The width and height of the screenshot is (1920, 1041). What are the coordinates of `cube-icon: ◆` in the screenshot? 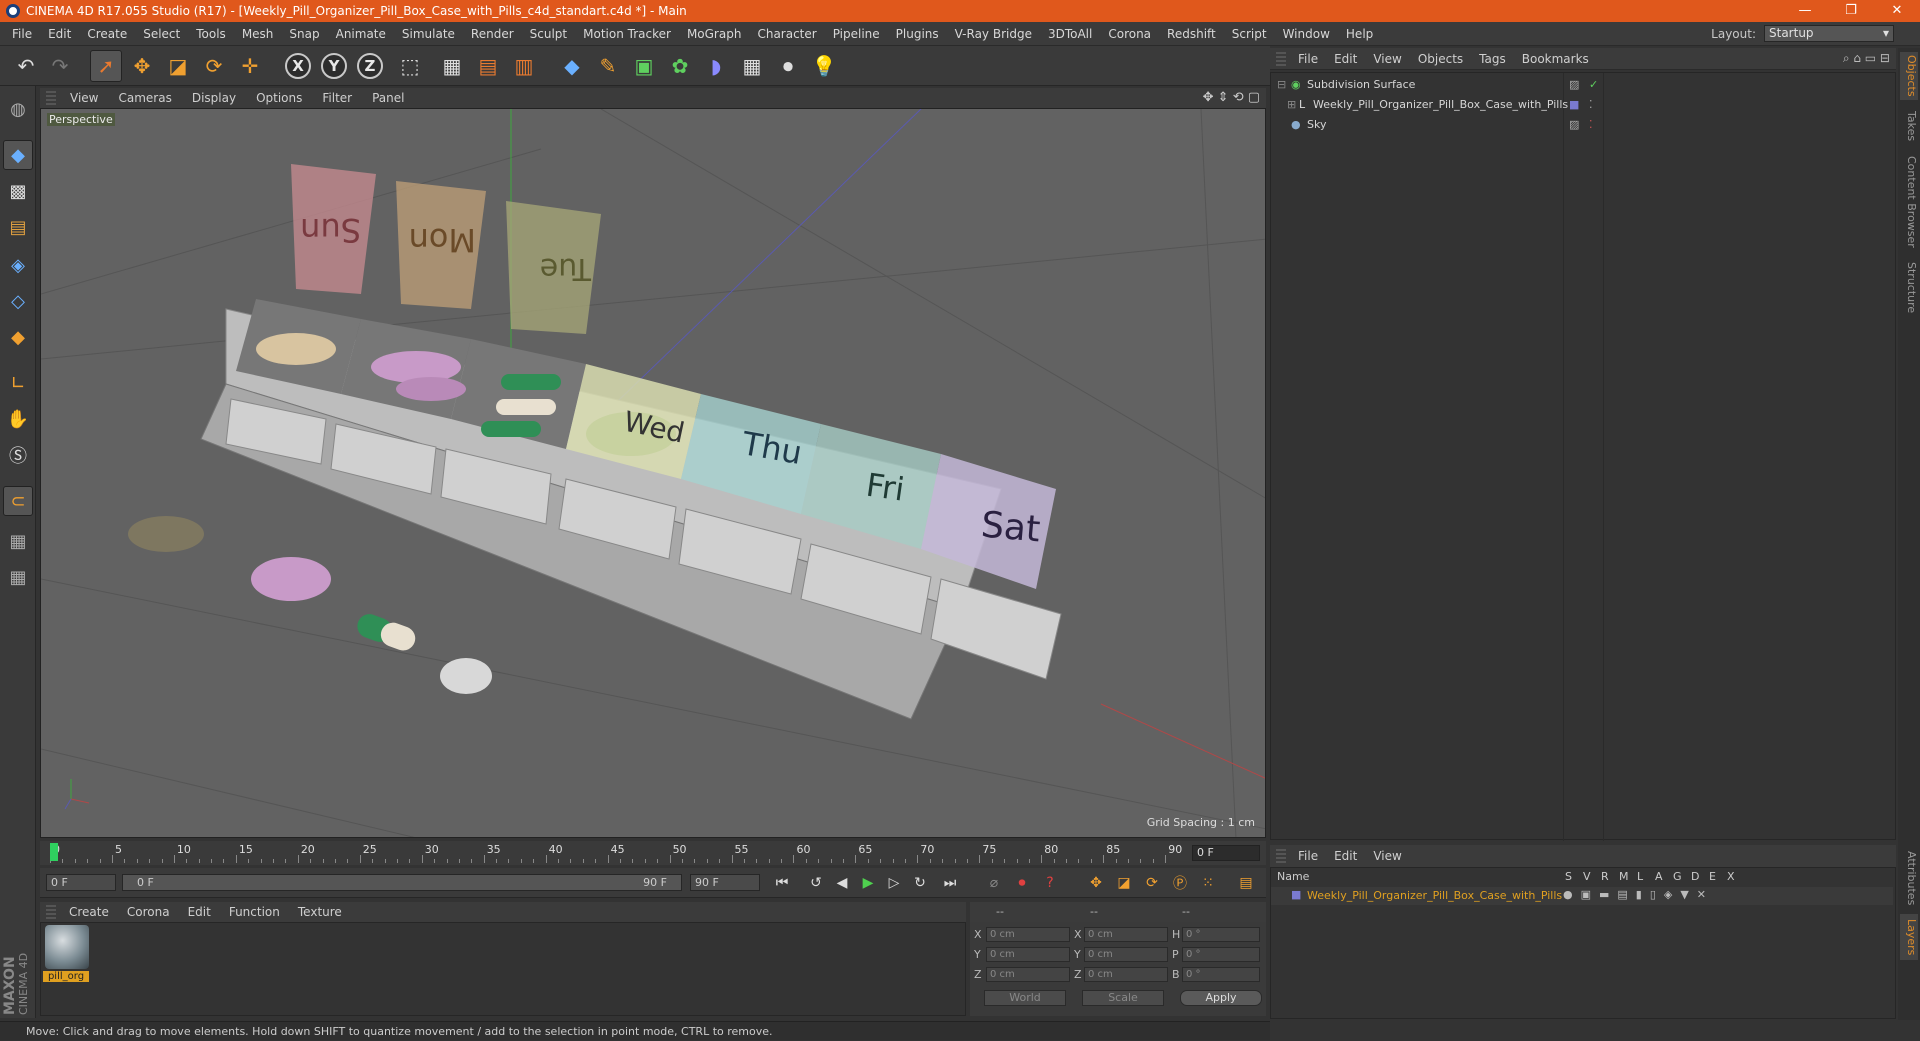 It's located at (572, 66).